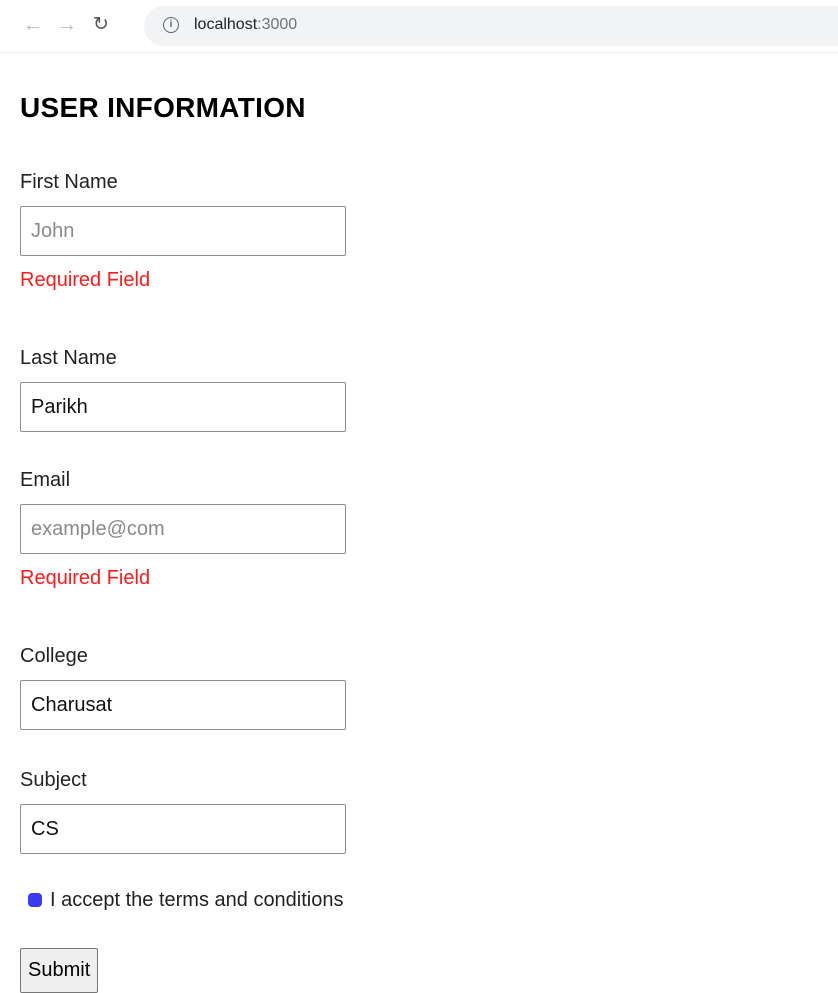 The width and height of the screenshot is (838, 993). What do you see at coordinates (183, 231) in the screenshot?
I see `first-name-input` at bounding box center [183, 231].